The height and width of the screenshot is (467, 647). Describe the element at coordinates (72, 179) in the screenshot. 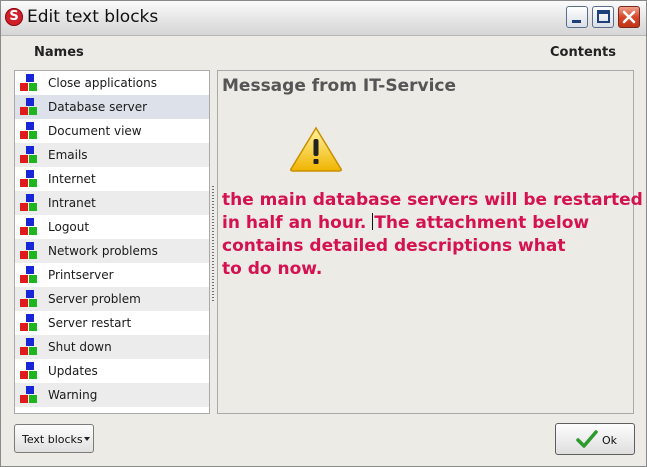

I see `list-item-label: Internet` at that location.